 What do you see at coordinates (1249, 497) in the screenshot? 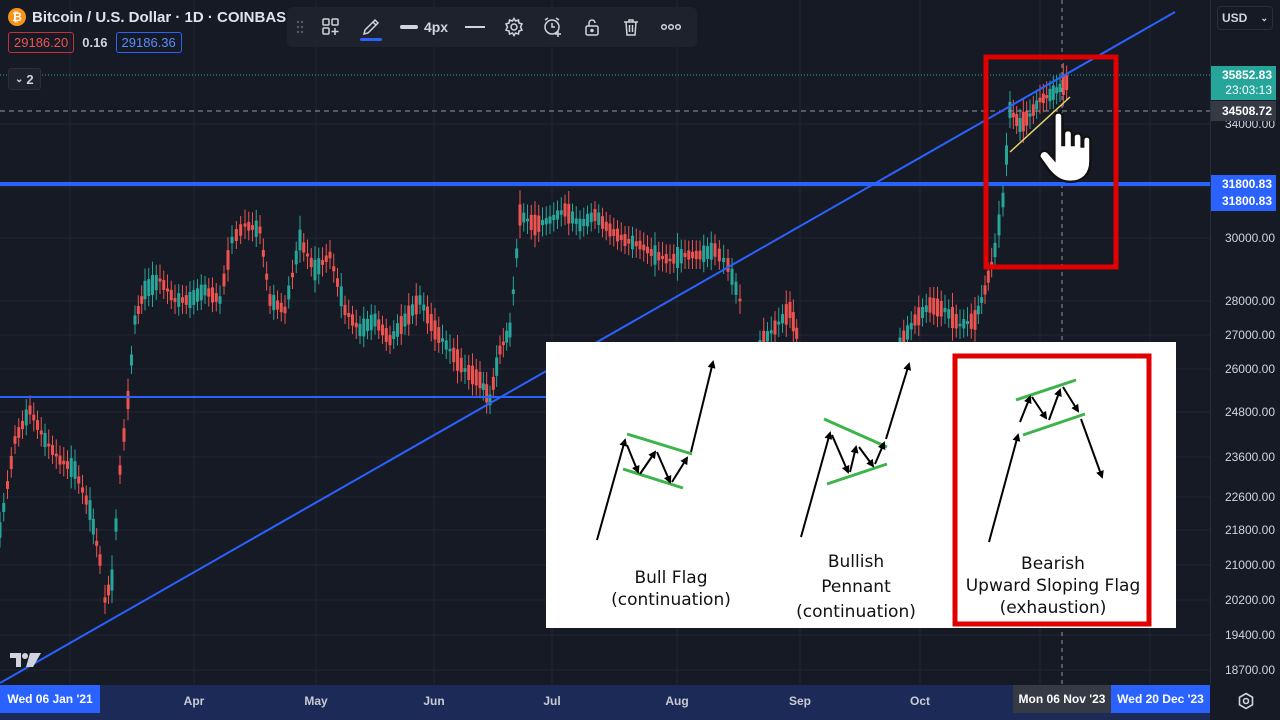
I see `price-tick-label: 22600.00` at bounding box center [1249, 497].